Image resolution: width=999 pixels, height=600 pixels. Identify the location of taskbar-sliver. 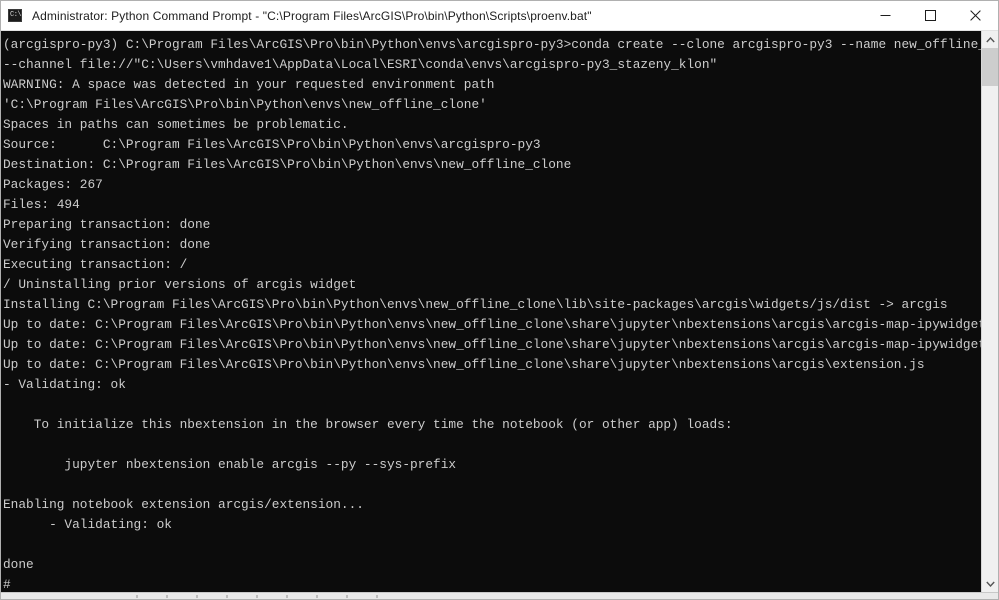
(499, 595).